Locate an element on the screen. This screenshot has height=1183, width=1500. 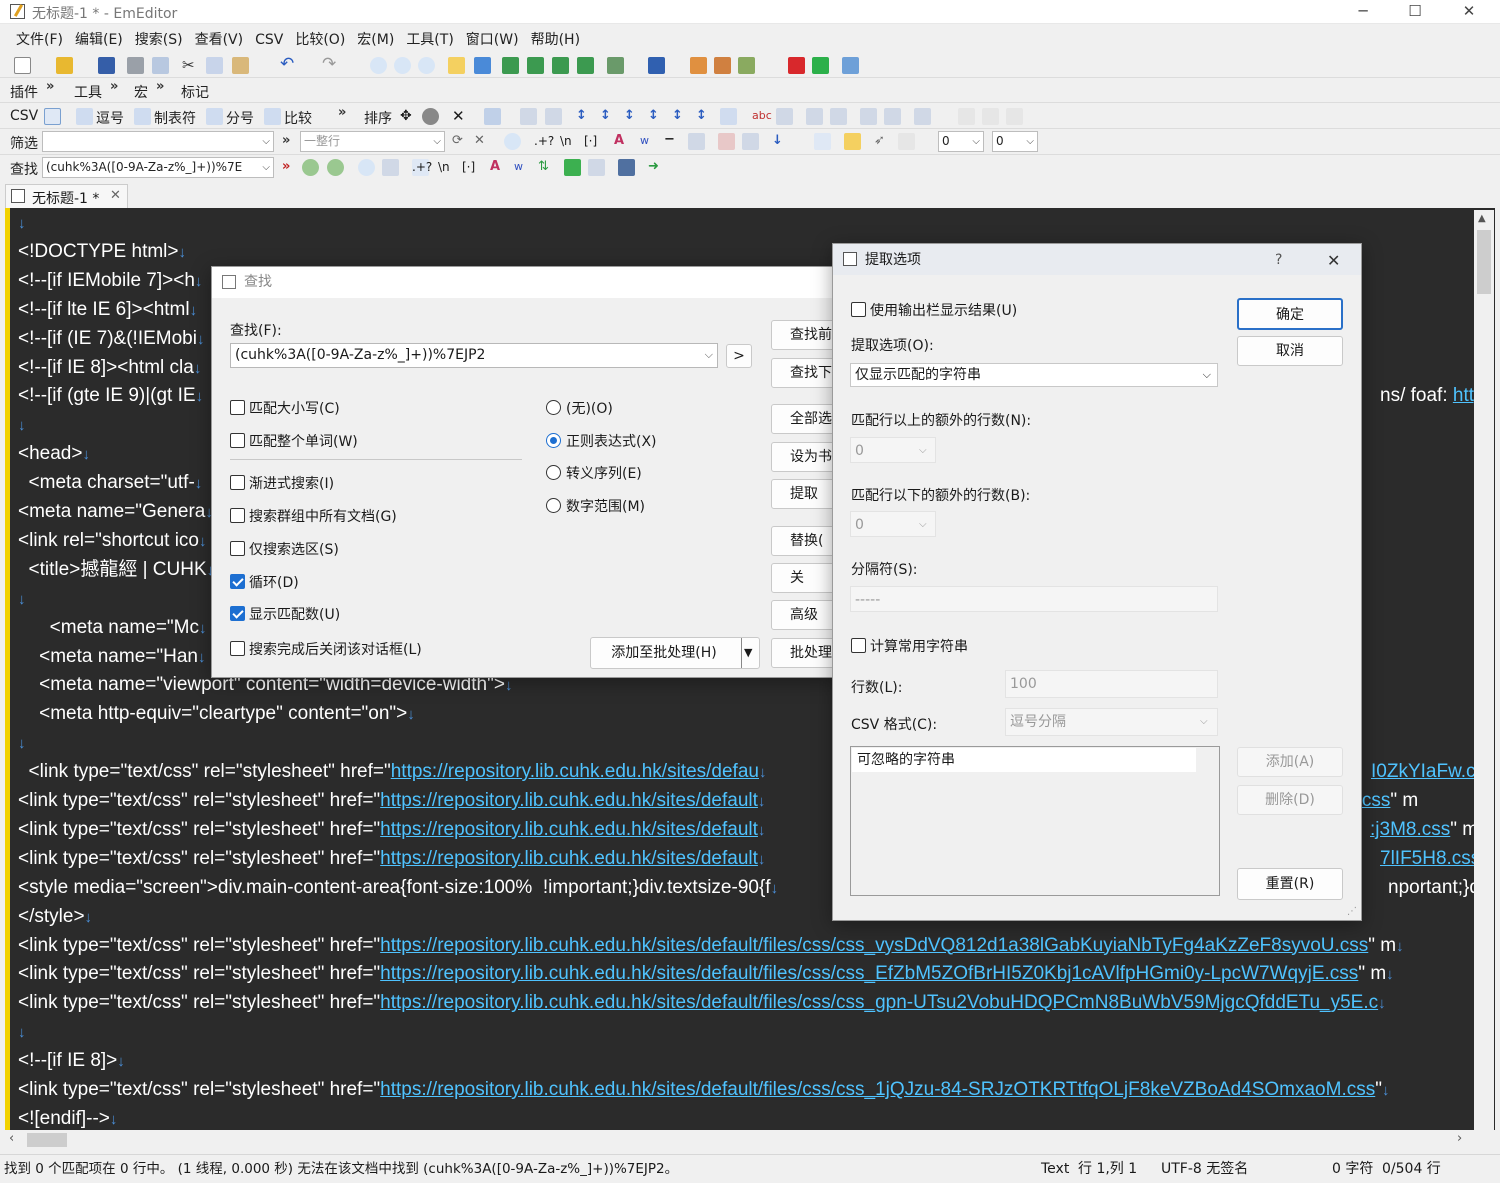
tools-label: 工具 is located at coordinates (88, 92).